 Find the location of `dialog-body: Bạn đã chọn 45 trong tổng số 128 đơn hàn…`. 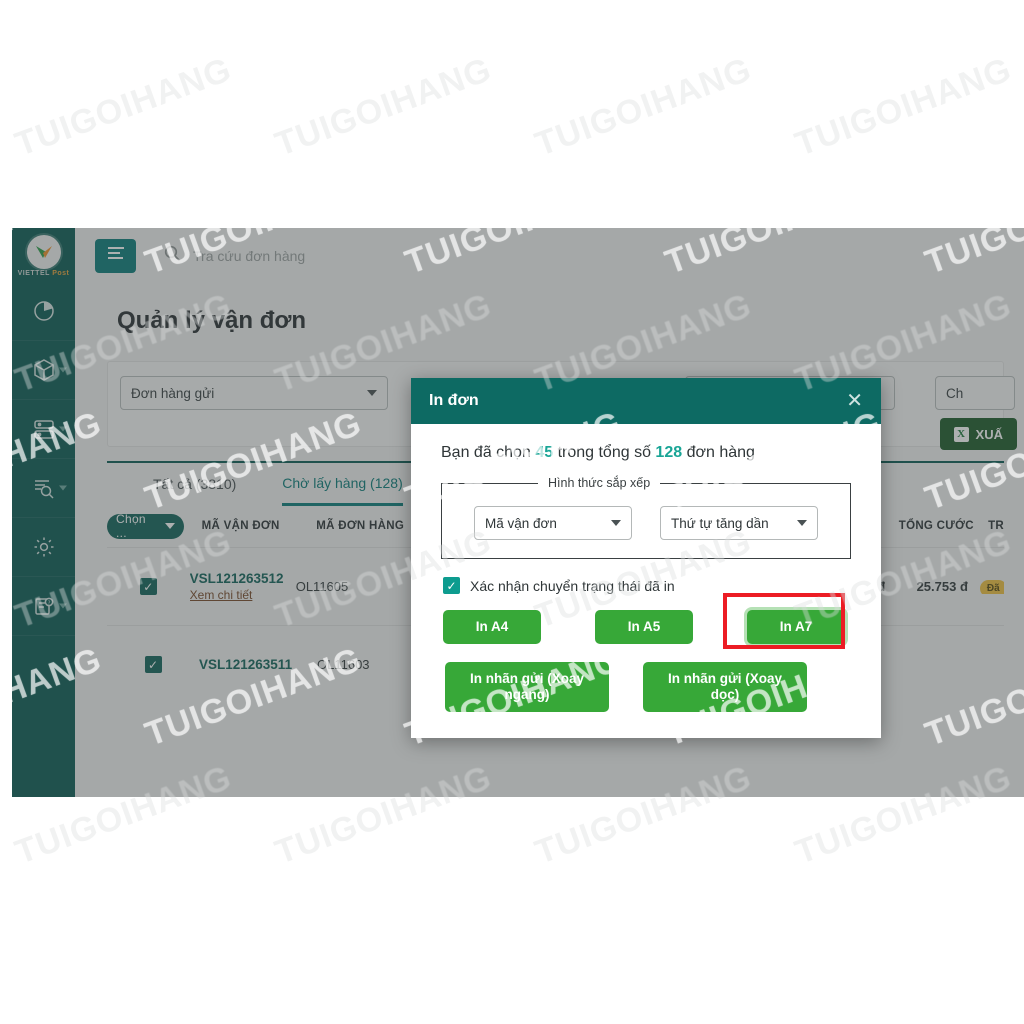

dialog-body: Bạn đã chọn 45 trong tổng số 128 đơn hàn… is located at coordinates (646, 581).